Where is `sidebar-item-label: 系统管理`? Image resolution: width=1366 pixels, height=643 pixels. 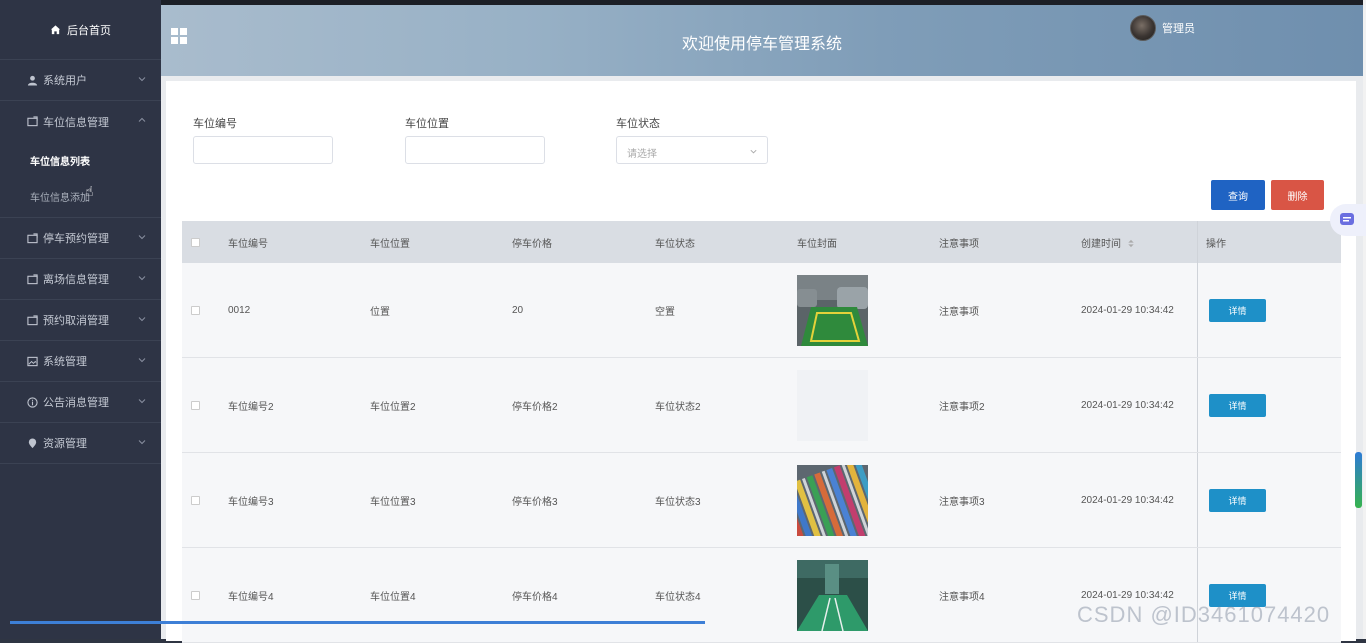 sidebar-item-label: 系统管理 is located at coordinates (65, 362).